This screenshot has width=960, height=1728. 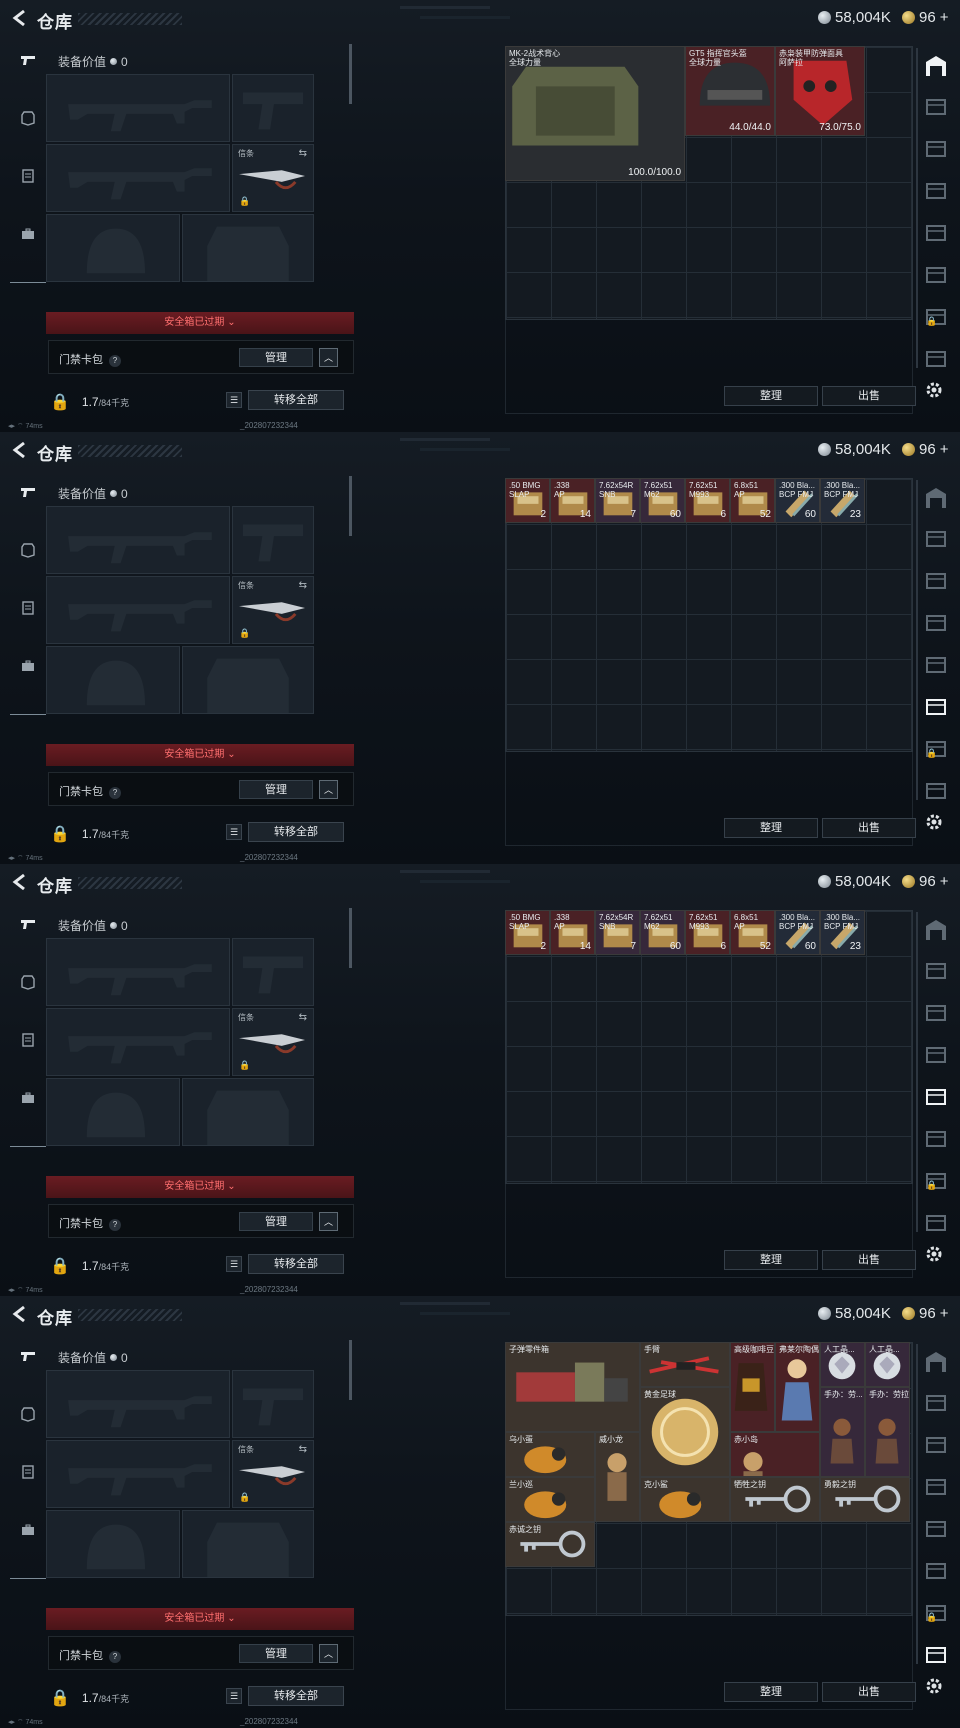 What do you see at coordinates (752, 932) in the screenshot?
I see `stash-item: 6.8x51 AP 52` at bounding box center [752, 932].